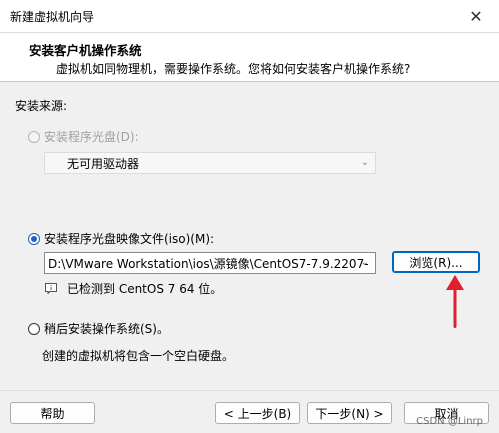 This screenshot has width=499, height=433. What do you see at coordinates (41, 106) in the screenshot?
I see `install-source-label: 安装来源:` at bounding box center [41, 106].